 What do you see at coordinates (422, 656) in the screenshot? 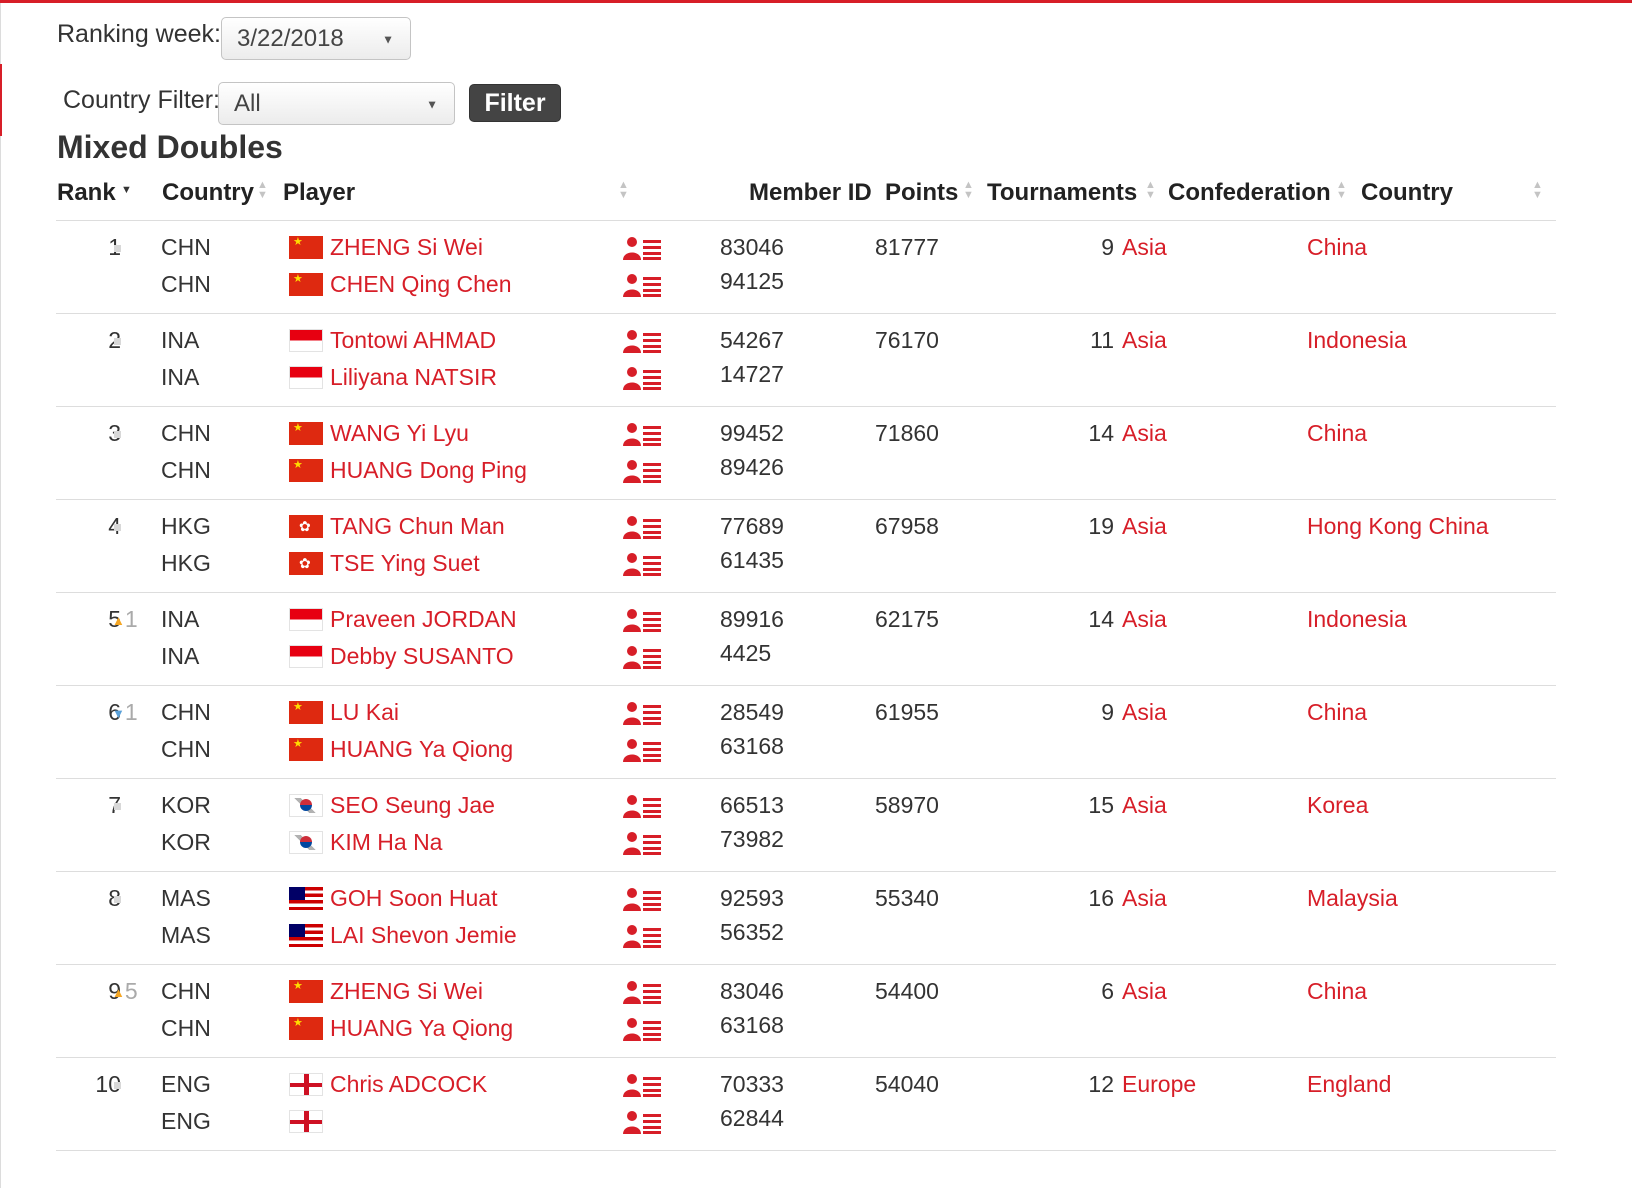
I see `player-name-link: Debby SUSANTO` at bounding box center [422, 656].